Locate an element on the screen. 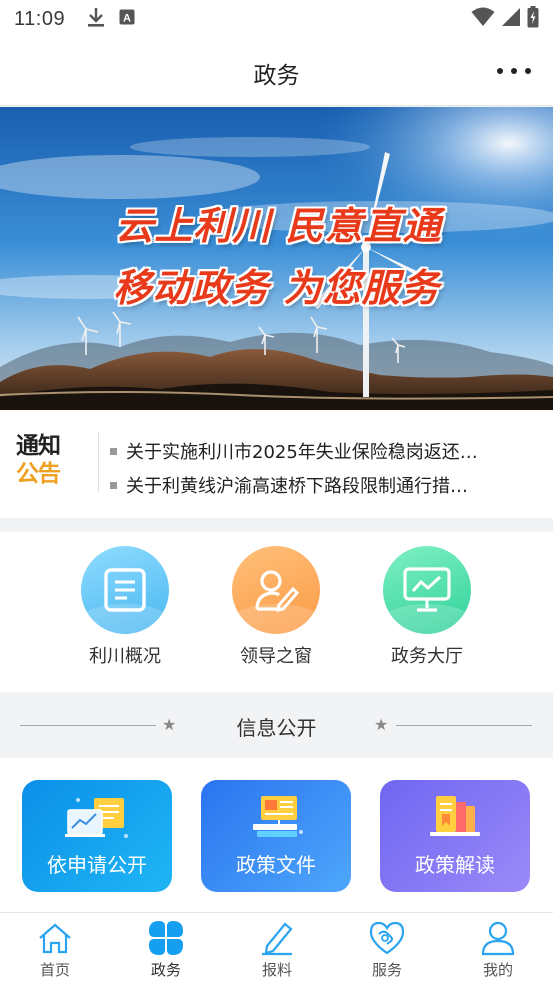 The height and width of the screenshot is (984, 553). tab-label: 报料 is located at coordinates (276, 970).